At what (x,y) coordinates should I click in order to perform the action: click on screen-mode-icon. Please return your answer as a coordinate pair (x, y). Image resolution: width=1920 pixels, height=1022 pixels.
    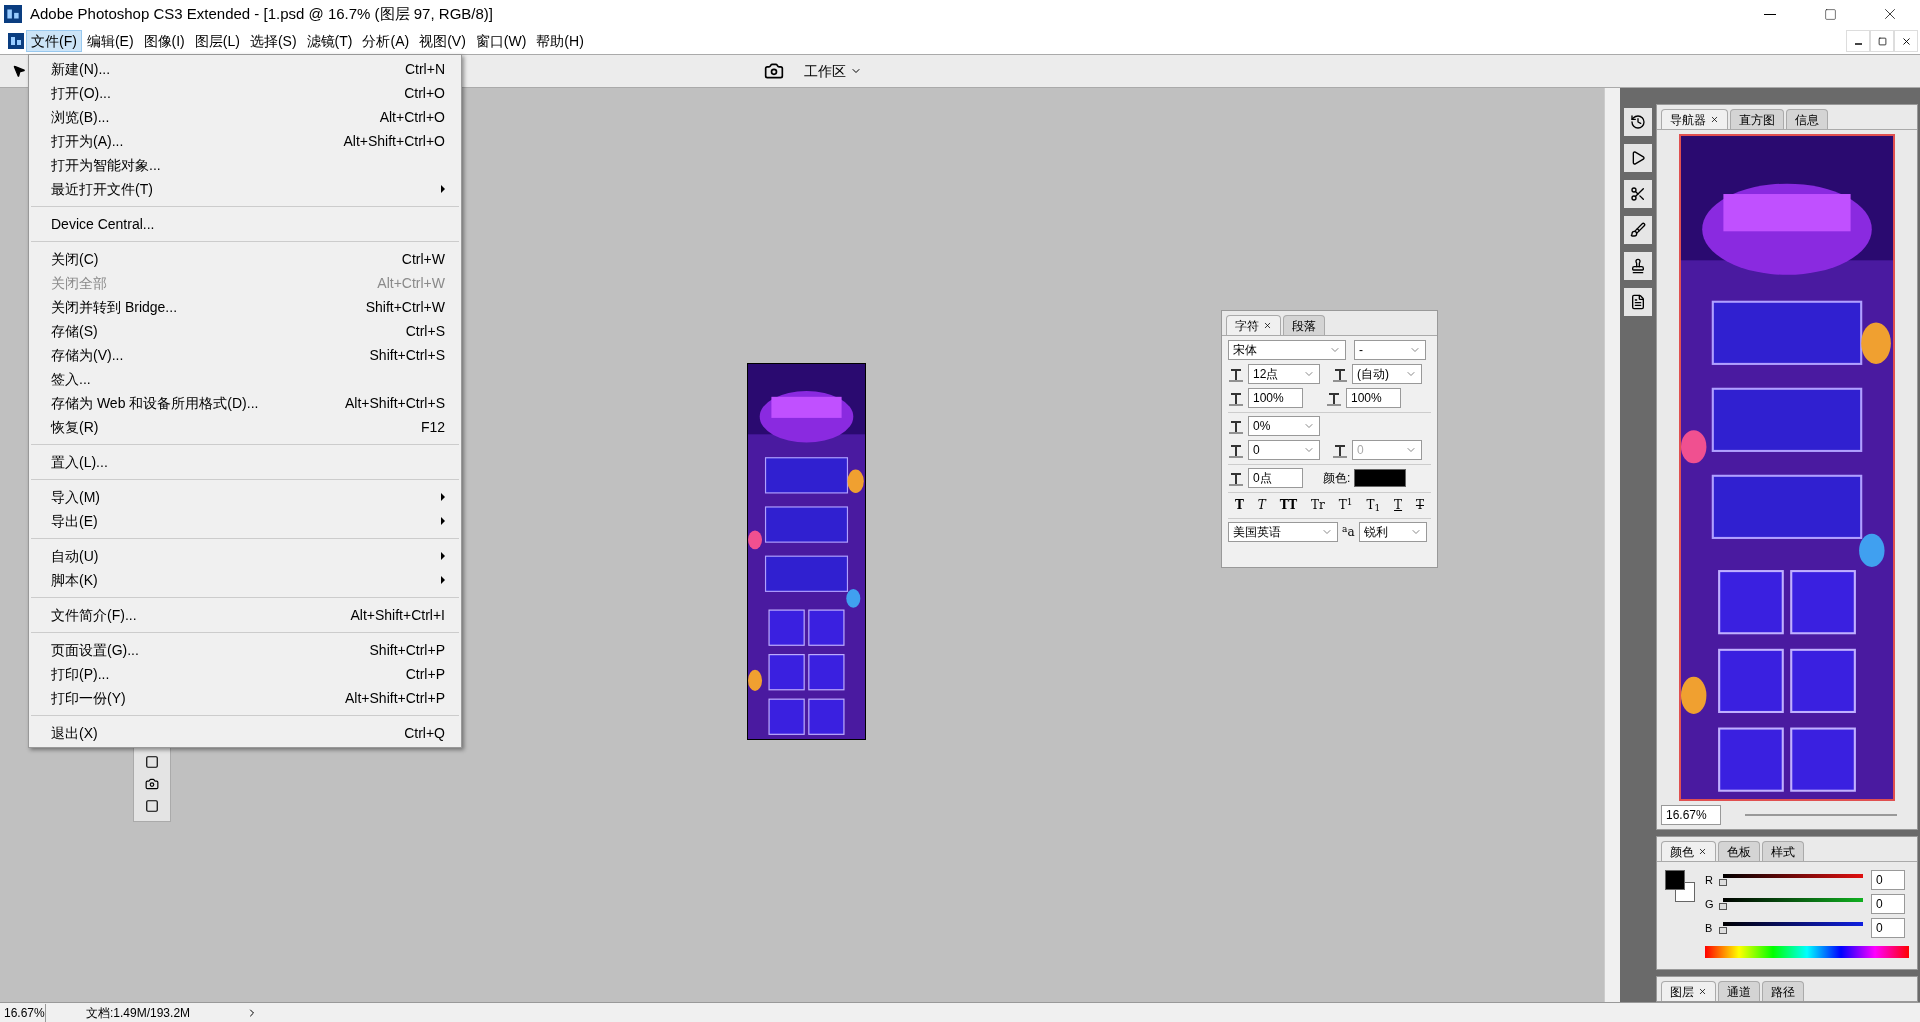
    Looking at the image, I should click on (152, 806).